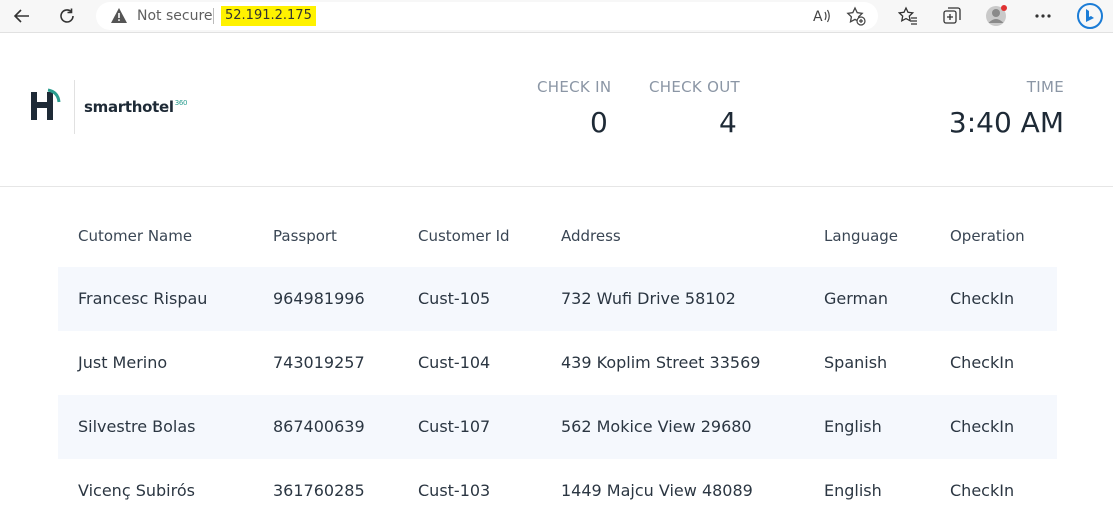 Image resolution: width=1113 pixels, height=524 pixels. Describe the element at coordinates (856, 298) in the screenshot. I see `customer-language: German` at that location.